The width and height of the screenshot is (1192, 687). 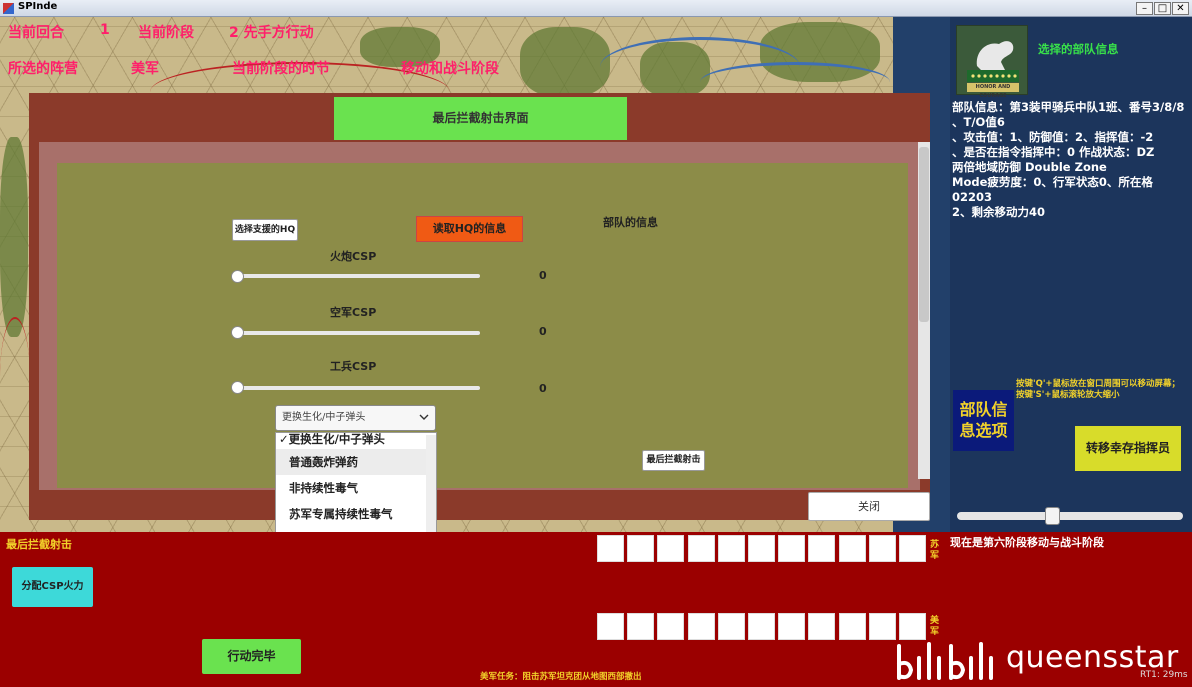 I want to click on unit-badge-icon: HONOR AND COURAGE, so click(x=992, y=62).